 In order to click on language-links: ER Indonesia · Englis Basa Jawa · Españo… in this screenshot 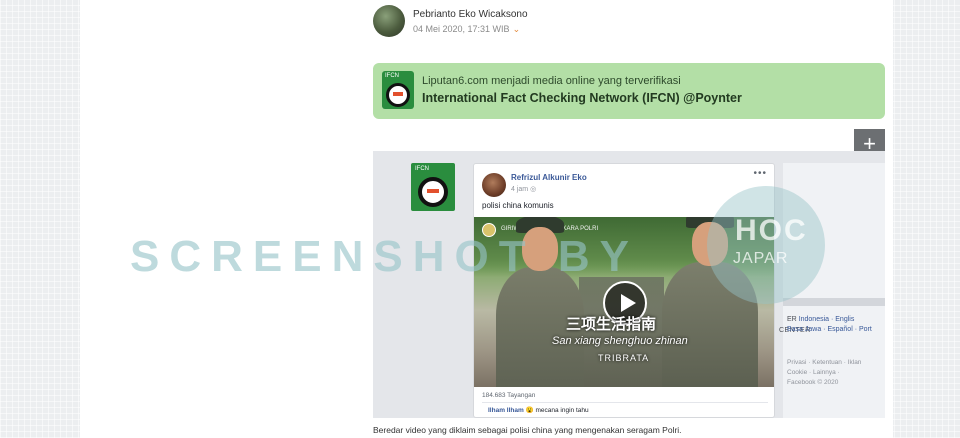, I will do `click(836, 325)`.